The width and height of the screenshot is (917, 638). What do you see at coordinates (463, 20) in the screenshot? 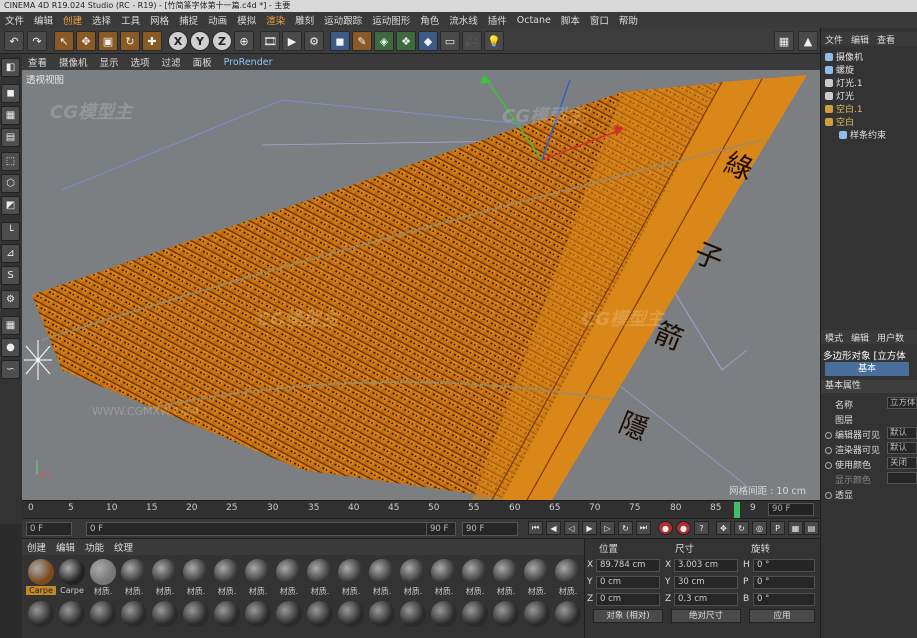
I see `menu-pipeline: 流水线` at bounding box center [463, 20].